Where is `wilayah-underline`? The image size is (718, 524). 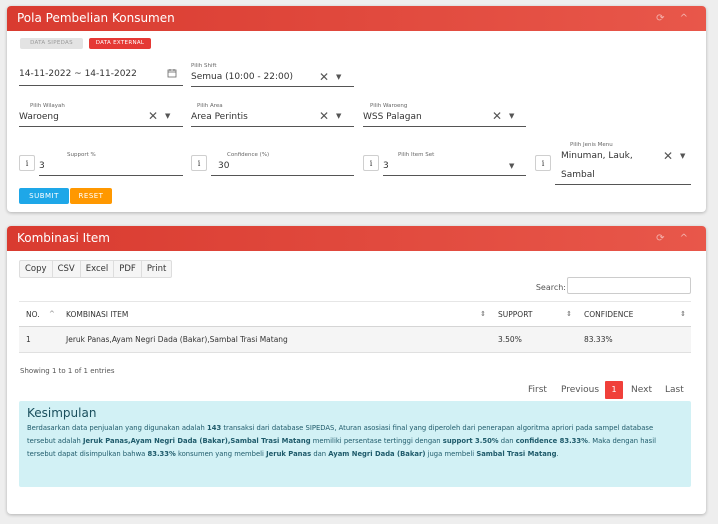
wilayah-underline is located at coordinates (101, 126).